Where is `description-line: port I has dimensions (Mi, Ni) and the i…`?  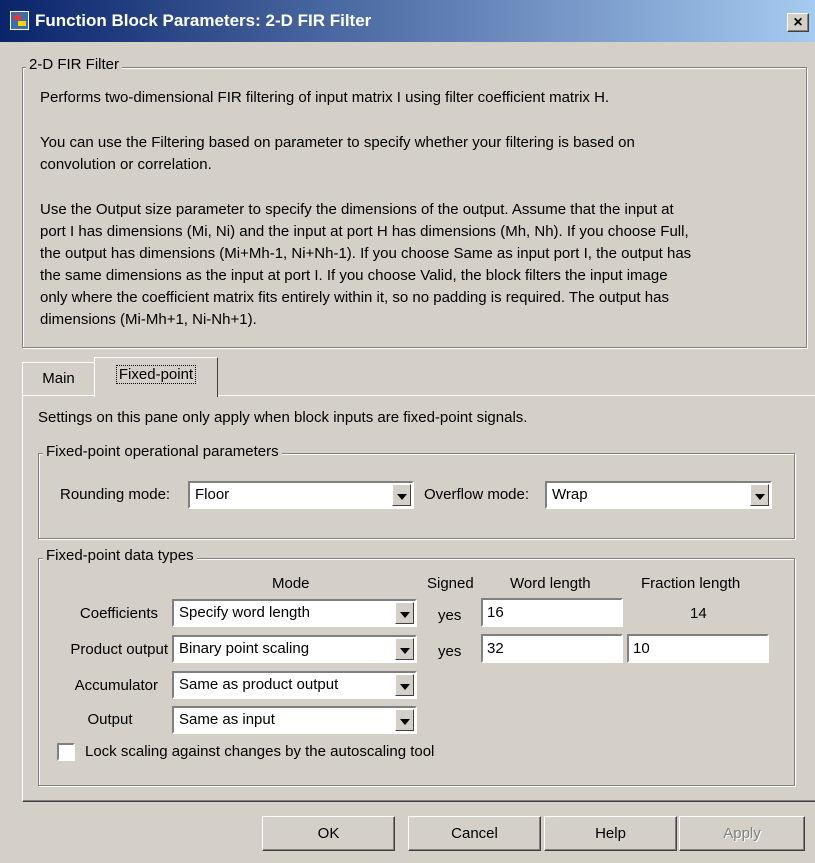 description-line: port I has dimensions (Mi, Ni) and the i… is located at coordinates (364, 231).